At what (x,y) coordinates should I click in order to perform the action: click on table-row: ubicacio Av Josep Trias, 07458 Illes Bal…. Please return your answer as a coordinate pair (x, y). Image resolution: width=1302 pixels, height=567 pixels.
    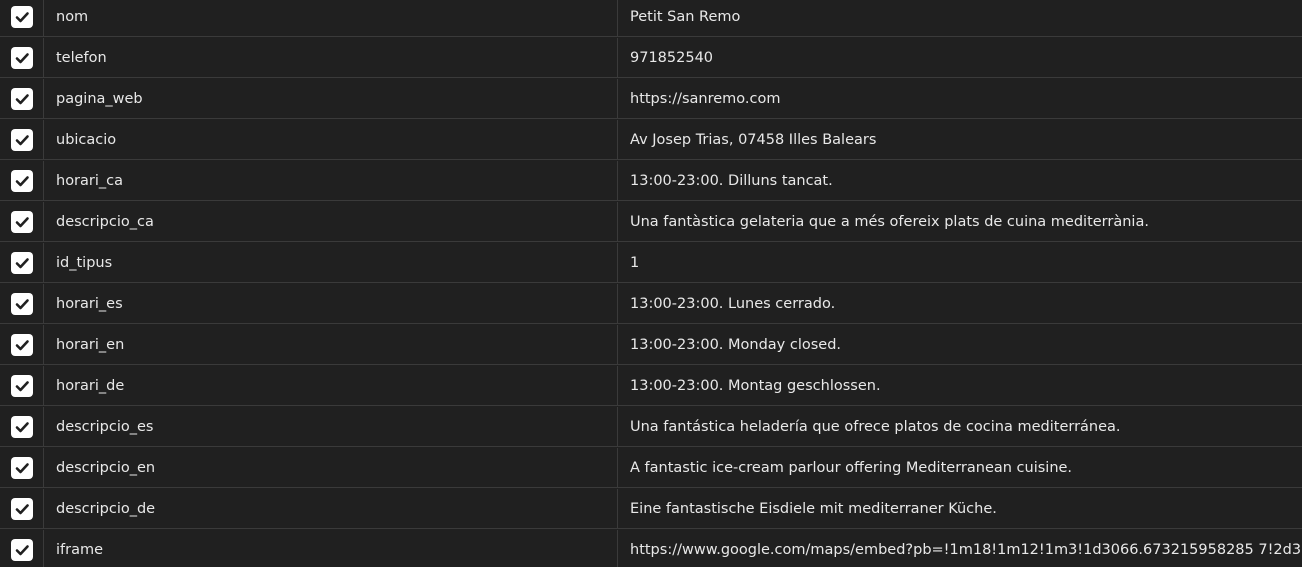
    Looking at the image, I should click on (651, 140).